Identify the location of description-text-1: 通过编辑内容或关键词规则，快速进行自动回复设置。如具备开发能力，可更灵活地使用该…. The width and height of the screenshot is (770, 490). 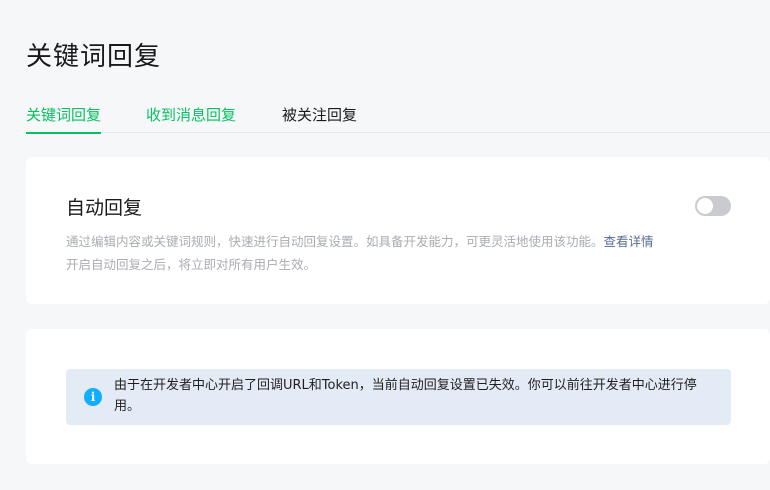
(335, 241).